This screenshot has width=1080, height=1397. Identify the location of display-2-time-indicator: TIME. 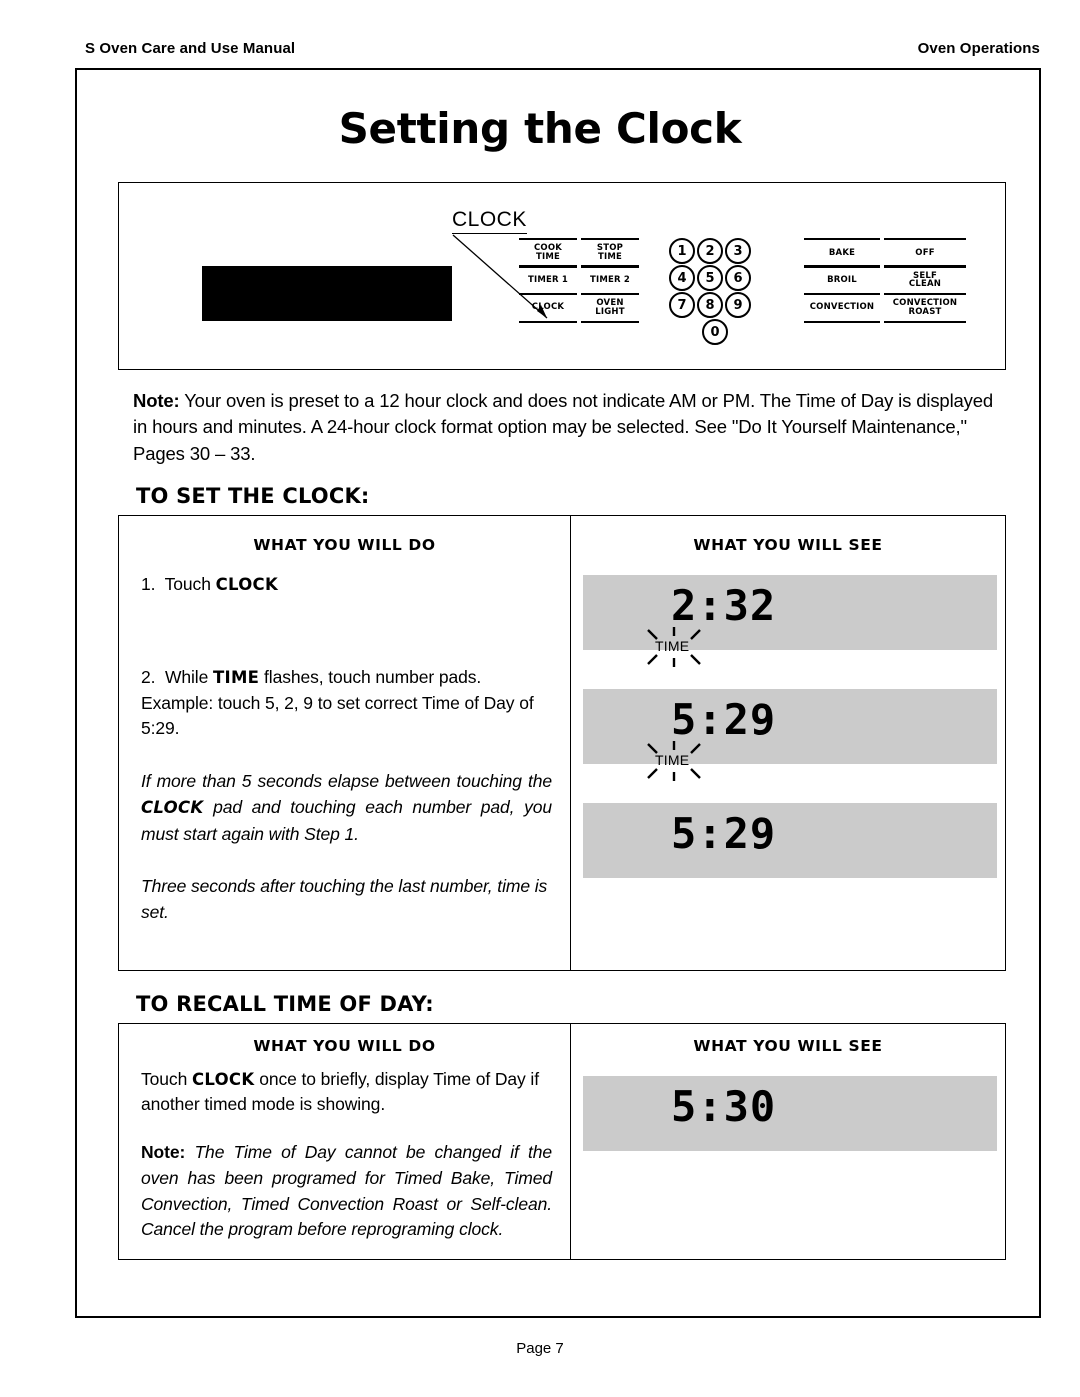
(674, 761).